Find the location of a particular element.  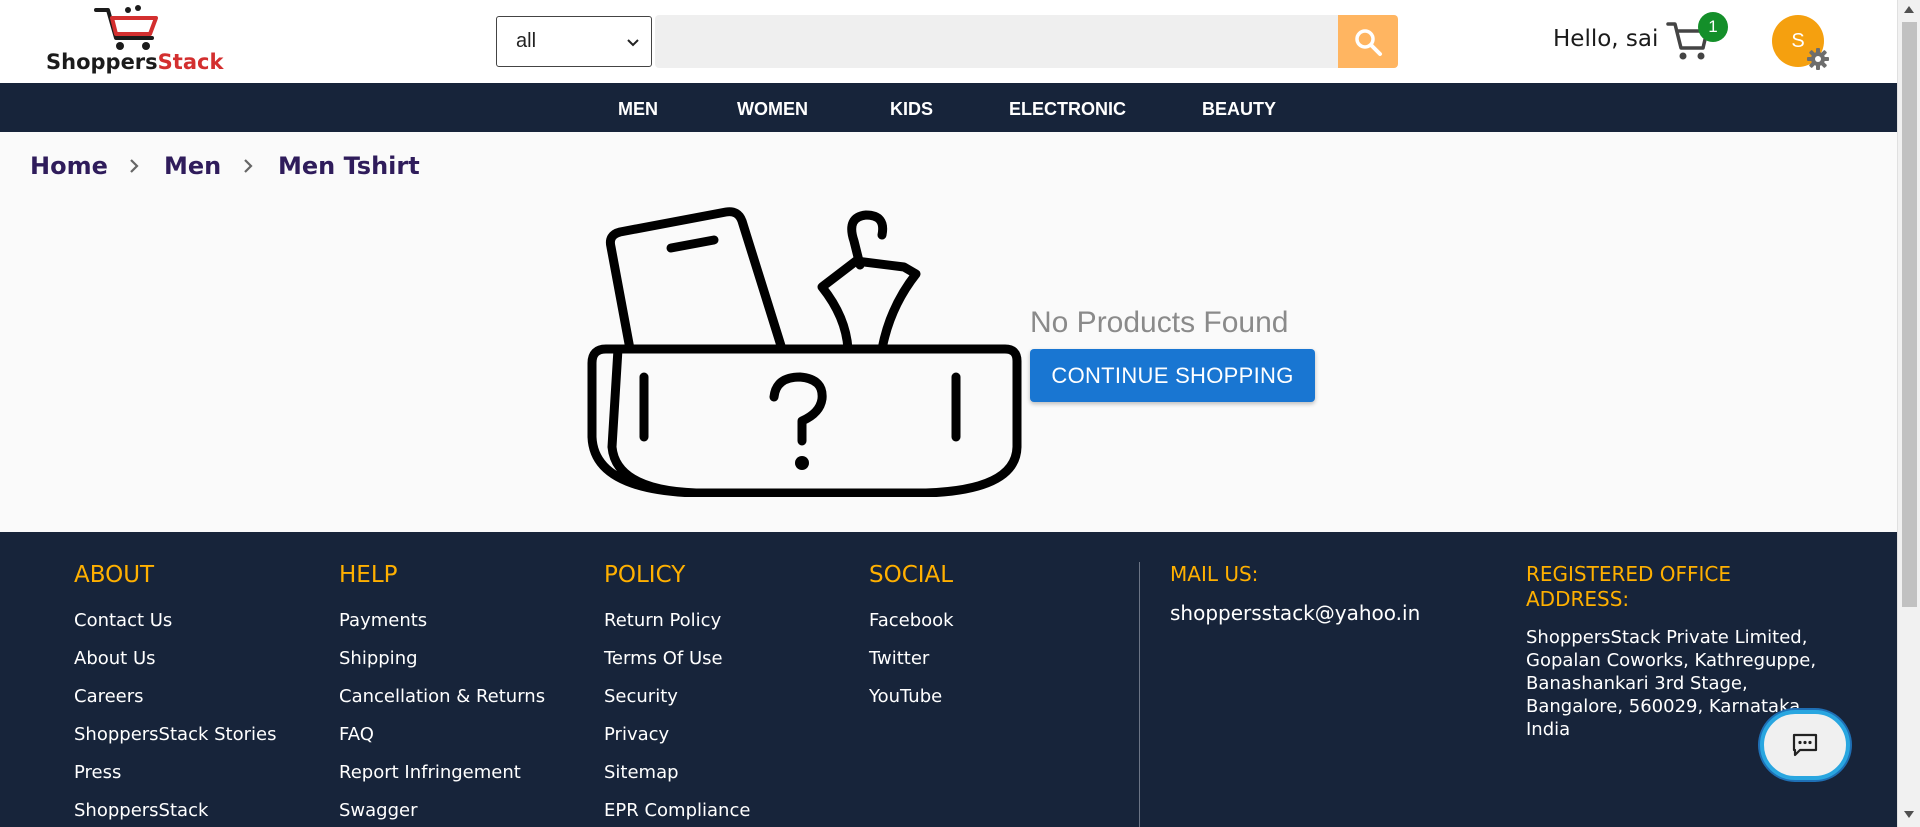

nav-item-beauty: BEAUTY is located at coordinates (1239, 109).